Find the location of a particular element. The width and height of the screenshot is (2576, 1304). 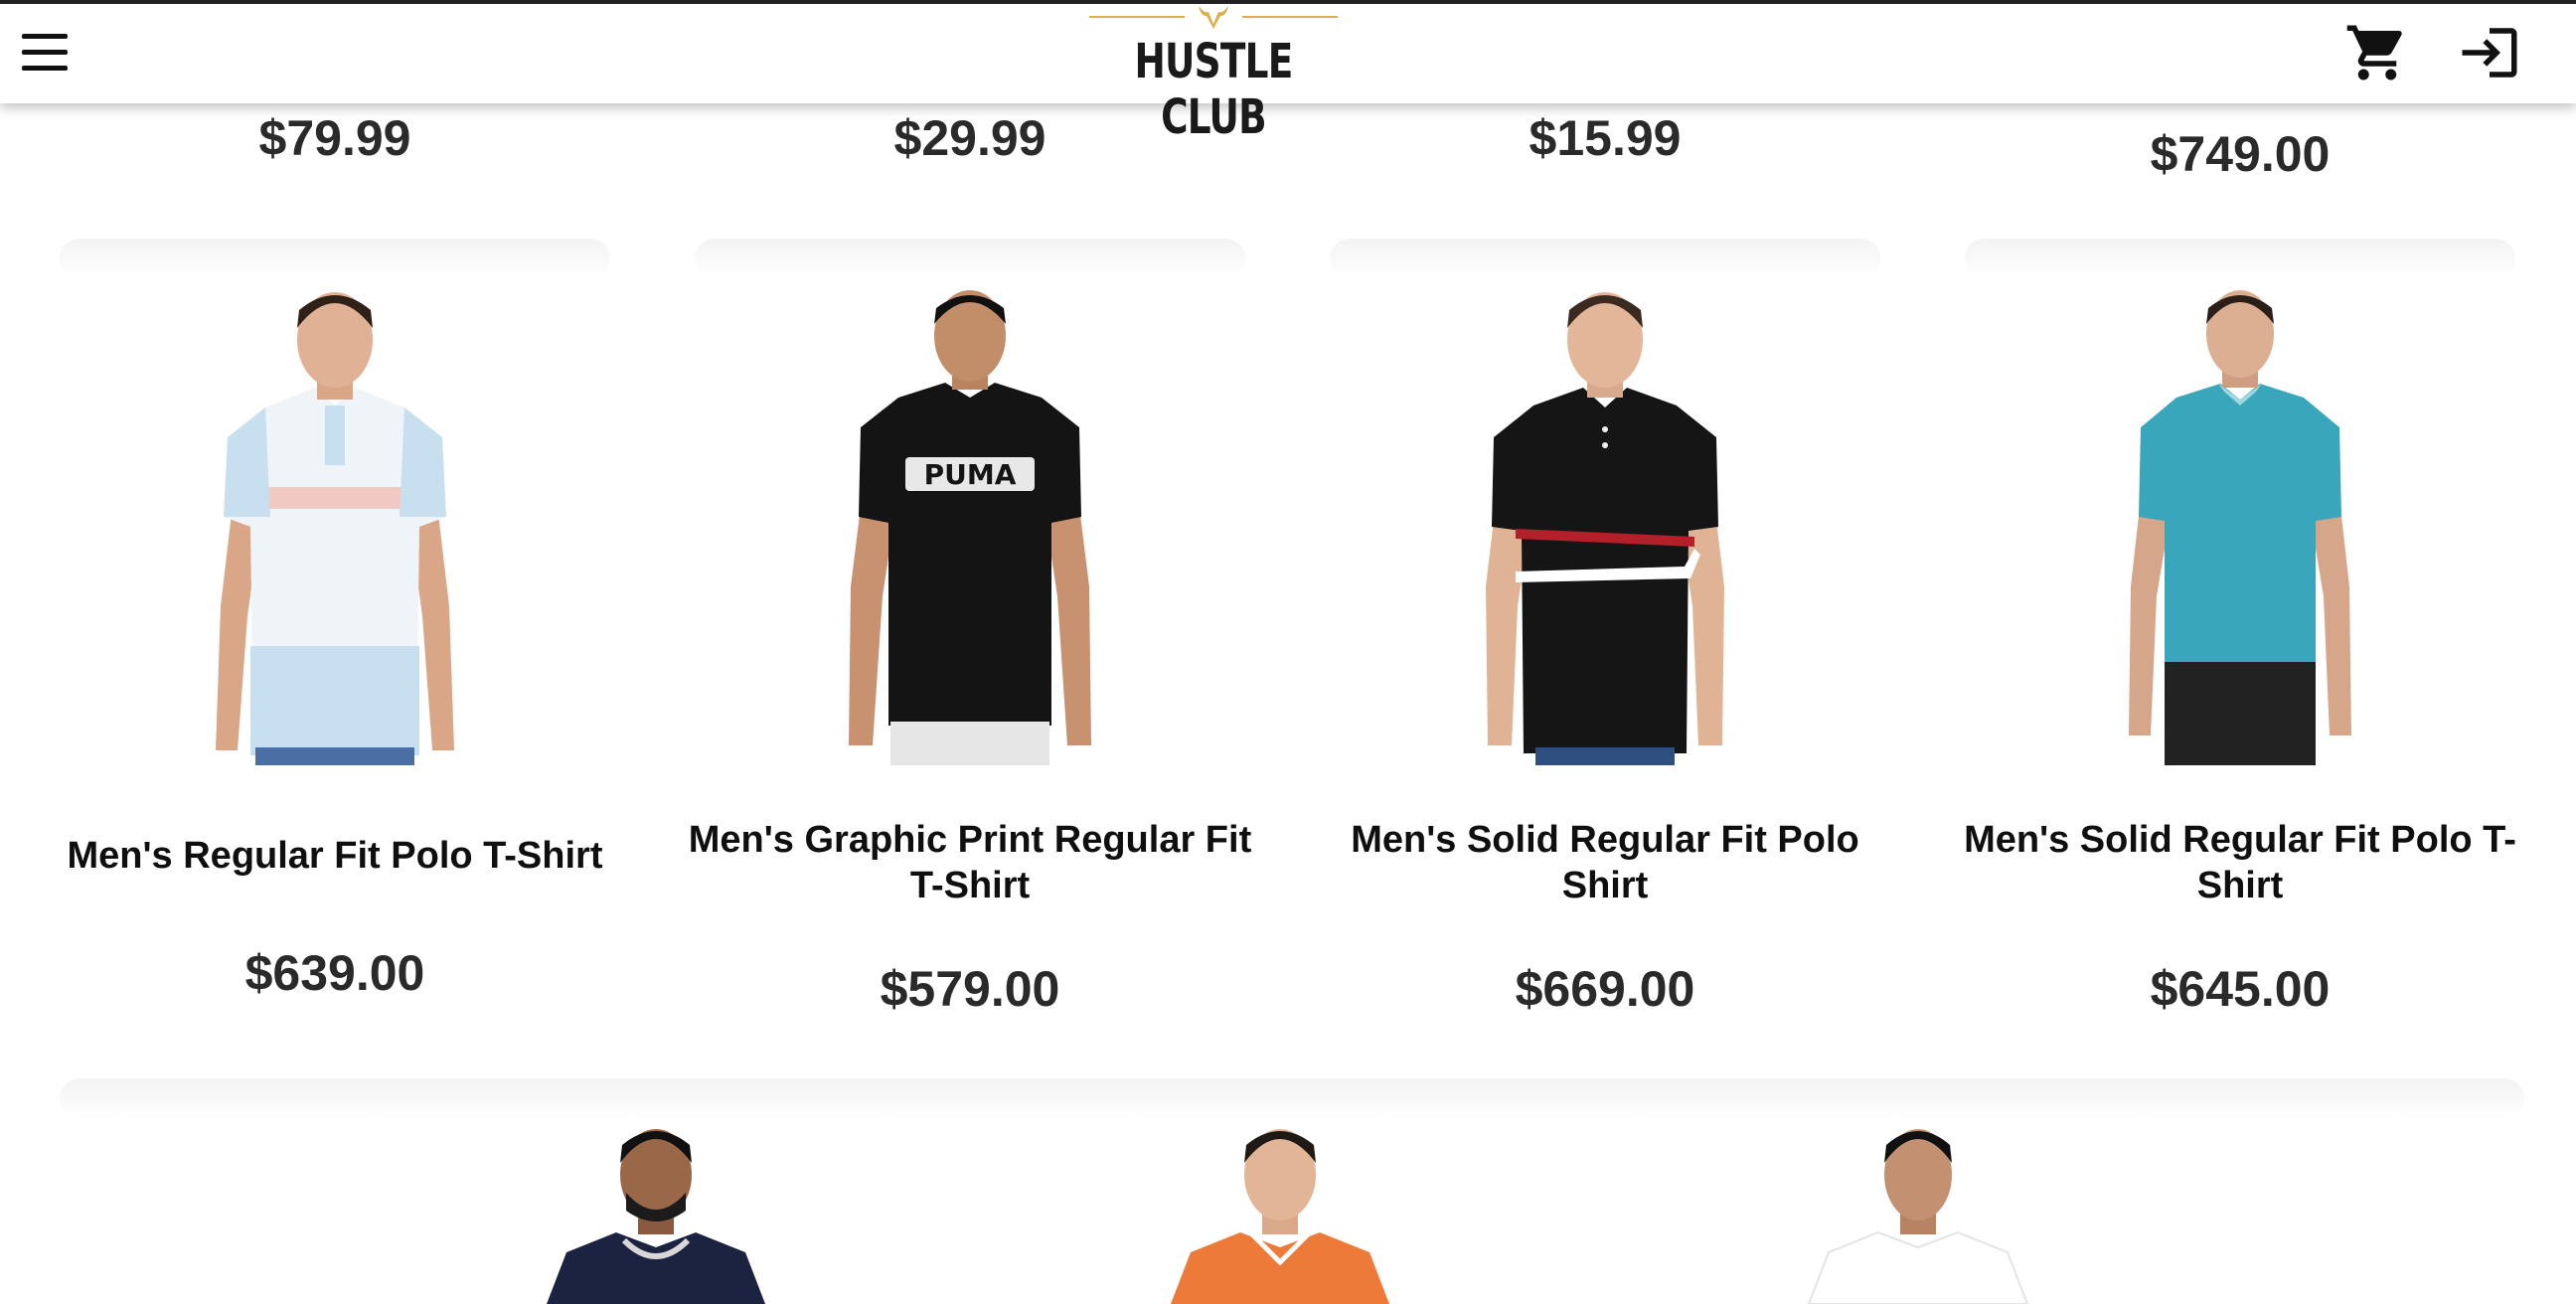

product-card: Men's Regular Fit Polo T-Shirt $639.00 is located at coordinates (335, 636).